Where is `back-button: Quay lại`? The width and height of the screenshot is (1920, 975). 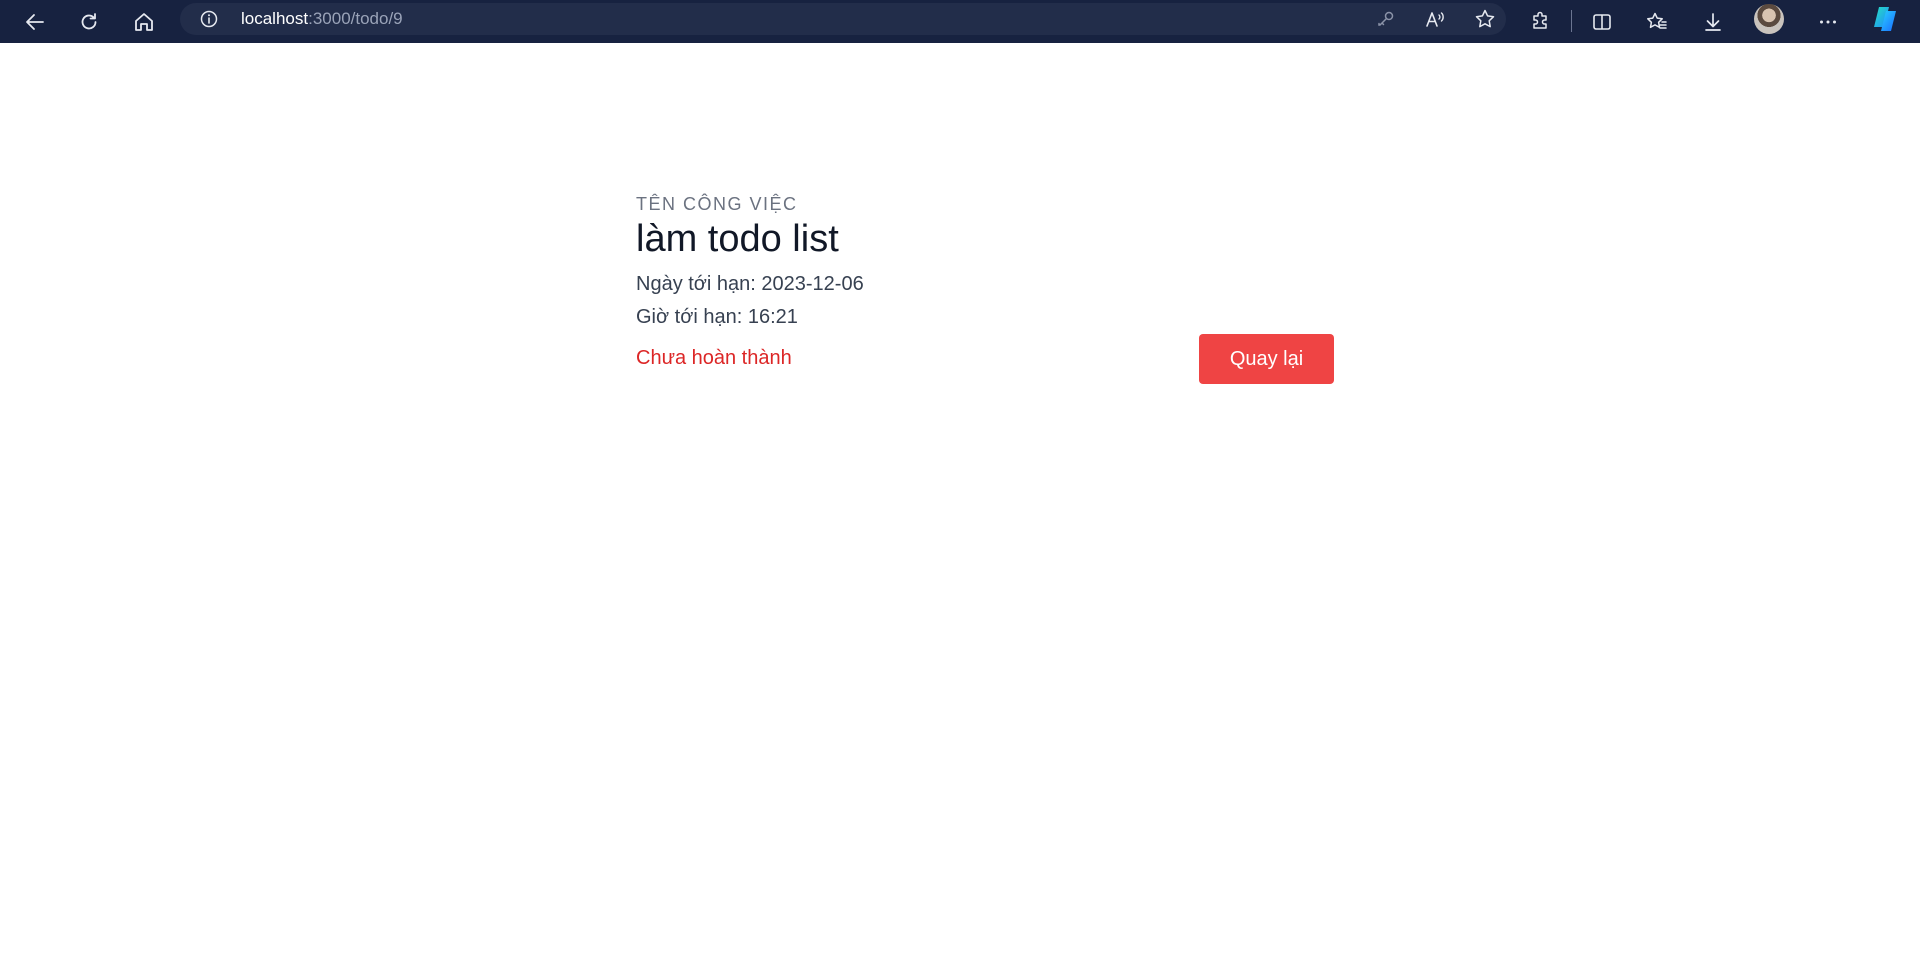
back-button: Quay lại is located at coordinates (1266, 359).